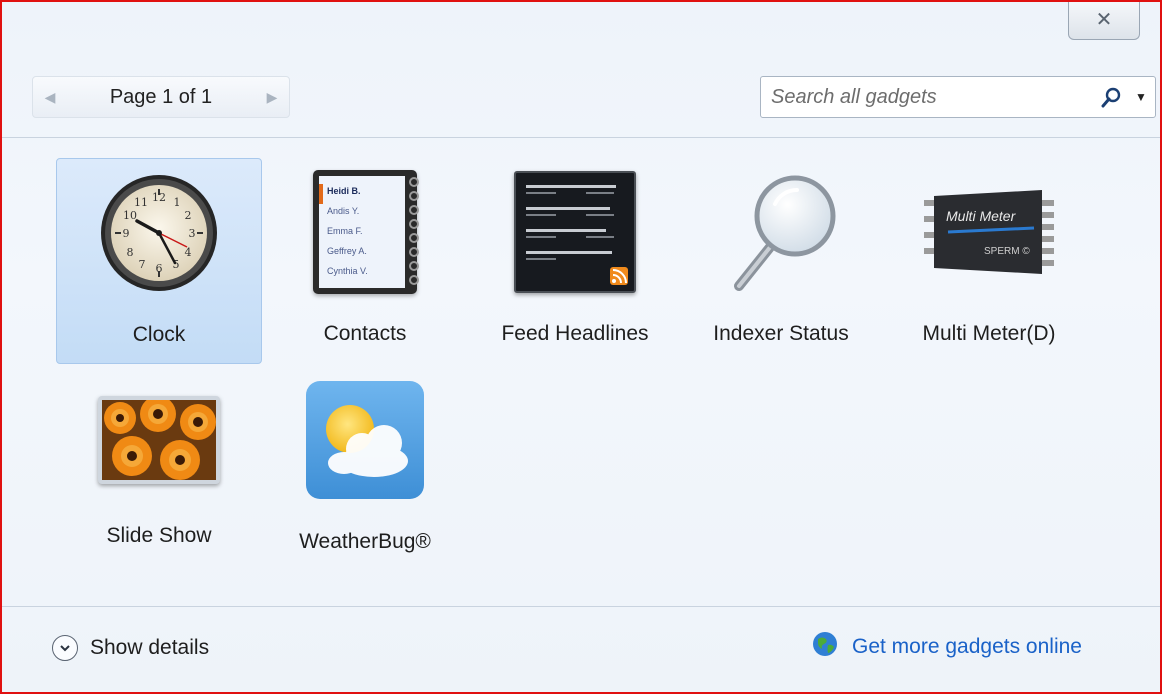  Describe the element at coordinates (192, 233) in the screenshot. I see `svg-text: 3` at that location.